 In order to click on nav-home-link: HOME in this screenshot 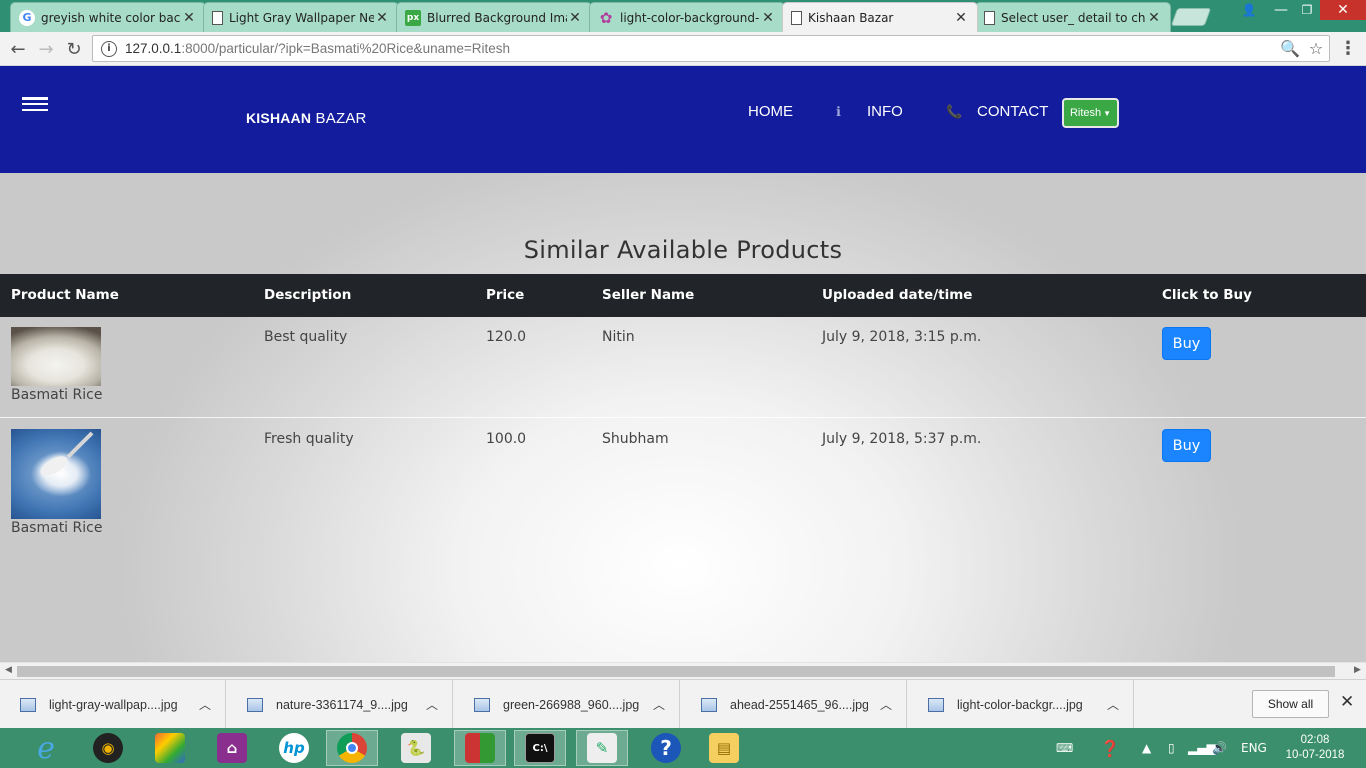, I will do `click(770, 111)`.